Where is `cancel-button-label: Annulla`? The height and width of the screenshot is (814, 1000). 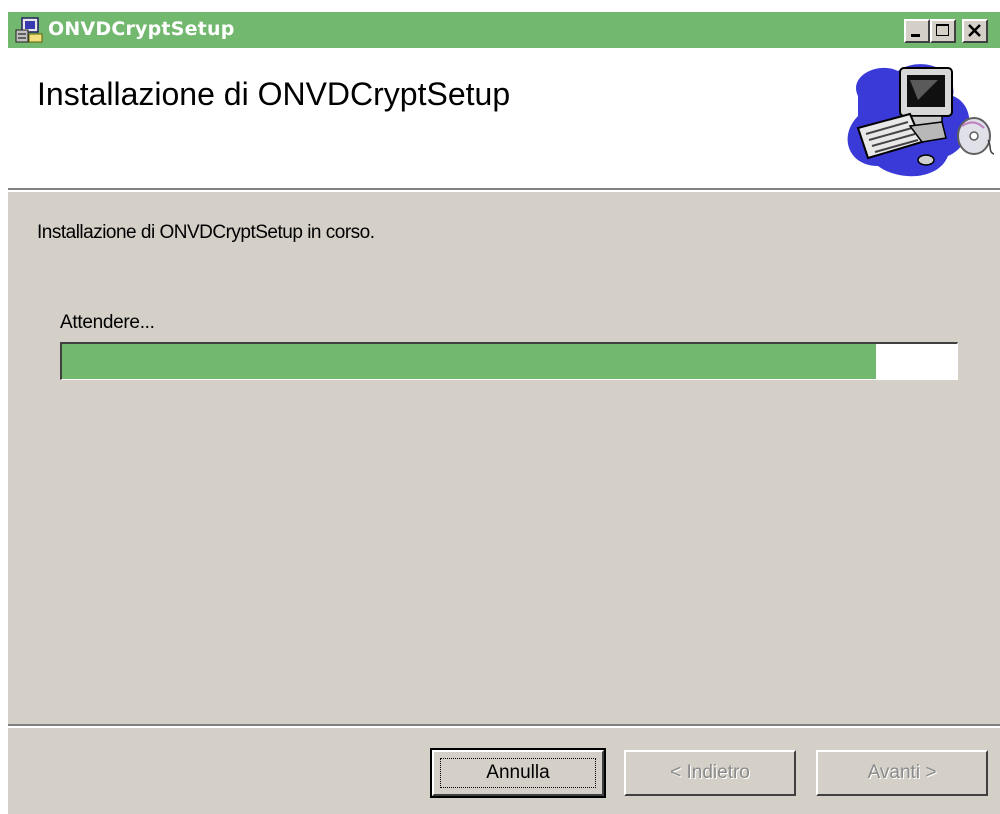
cancel-button-label: Annulla is located at coordinates (518, 772).